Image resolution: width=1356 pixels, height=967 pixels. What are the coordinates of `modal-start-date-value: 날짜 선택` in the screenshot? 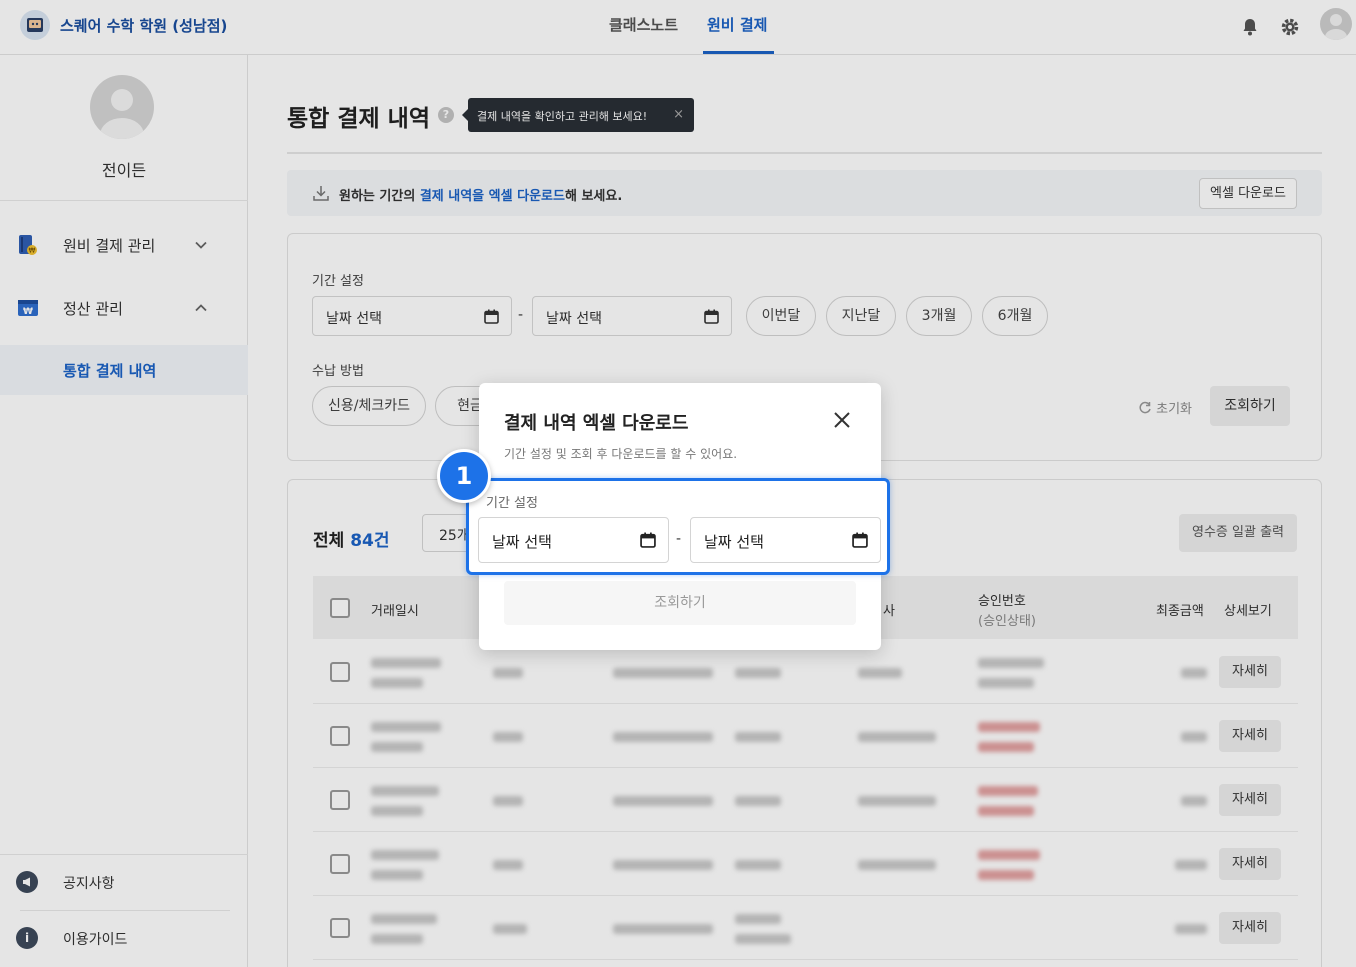 It's located at (522, 542).